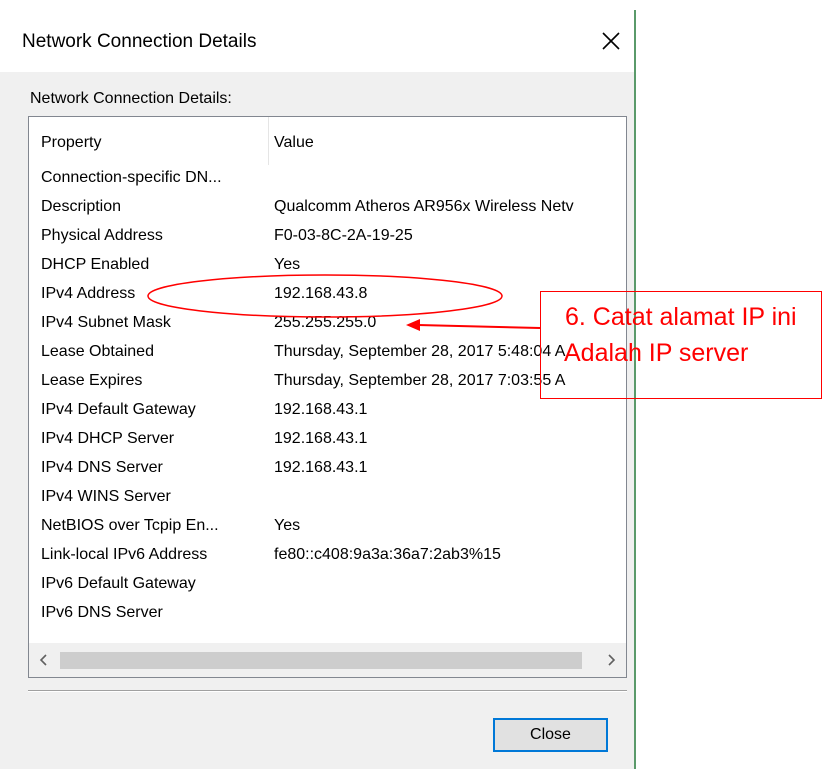 The image size is (822, 769). I want to click on table-row: DHCP Enabled Yes, so click(327, 265).